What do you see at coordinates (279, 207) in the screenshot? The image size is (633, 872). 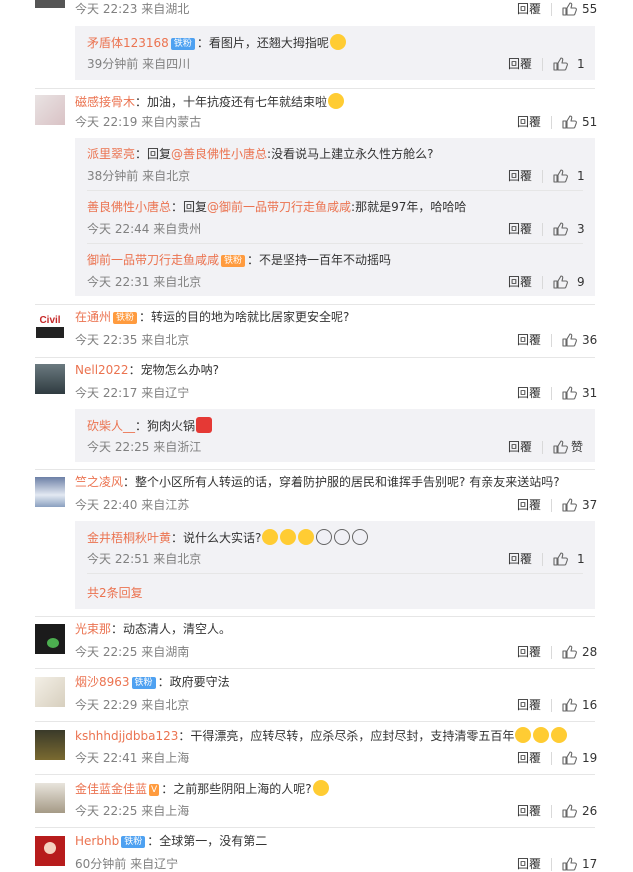 I see `mention-link: @御前一品带刀行走鱼咸咸` at bounding box center [279, 207].